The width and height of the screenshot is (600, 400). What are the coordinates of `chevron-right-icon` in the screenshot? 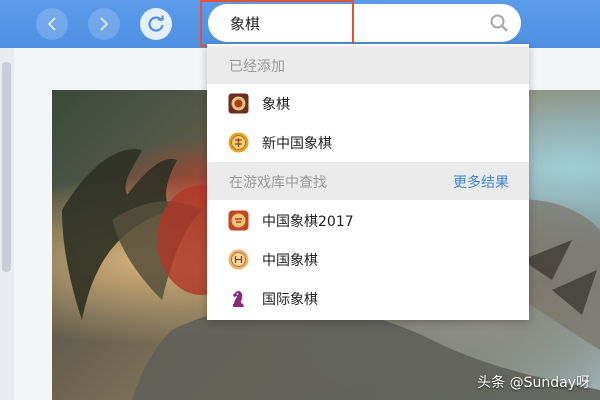 It's located at (104, 24).